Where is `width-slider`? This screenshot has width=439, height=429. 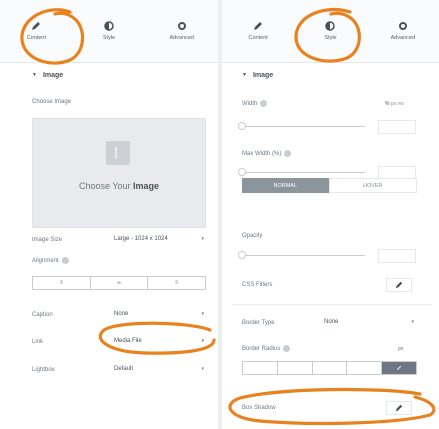 width-slider is located at coordinates (301, 127).